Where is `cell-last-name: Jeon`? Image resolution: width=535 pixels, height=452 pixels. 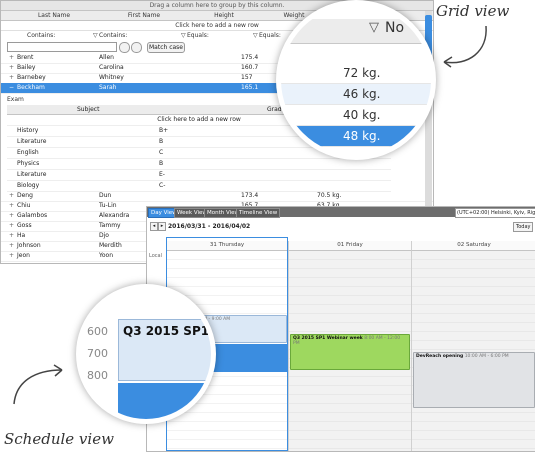
cell-last-name: Jeon is located at coordinates (23, 255).